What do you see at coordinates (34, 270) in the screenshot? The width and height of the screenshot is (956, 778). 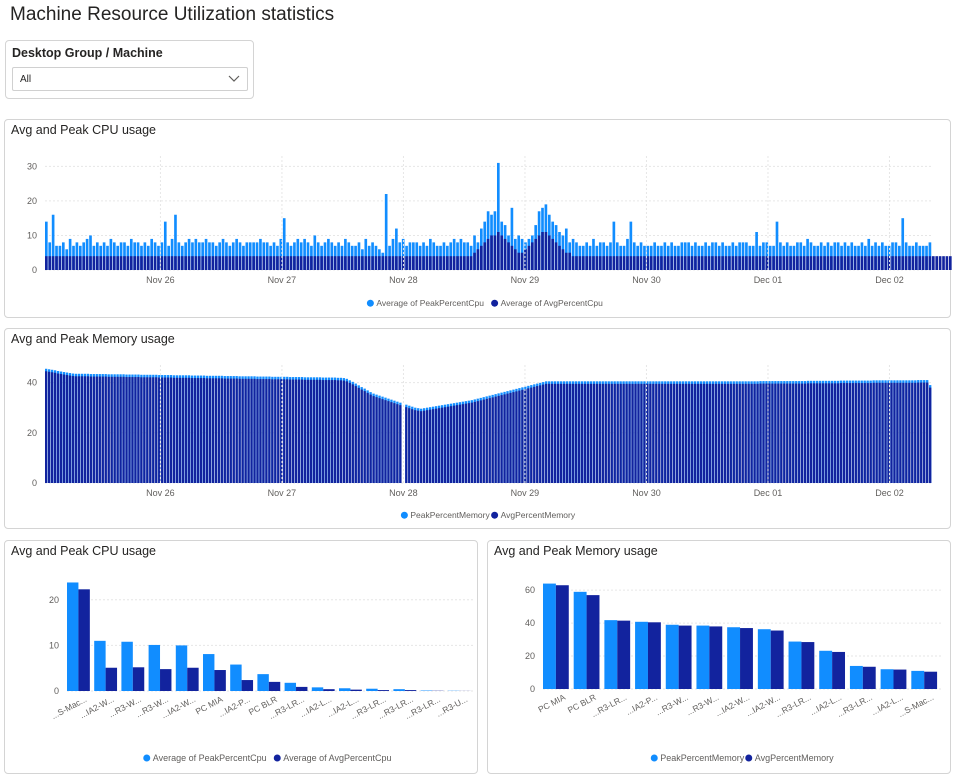 I see `y-tick-label: 0` at bounding box center [34, 270].